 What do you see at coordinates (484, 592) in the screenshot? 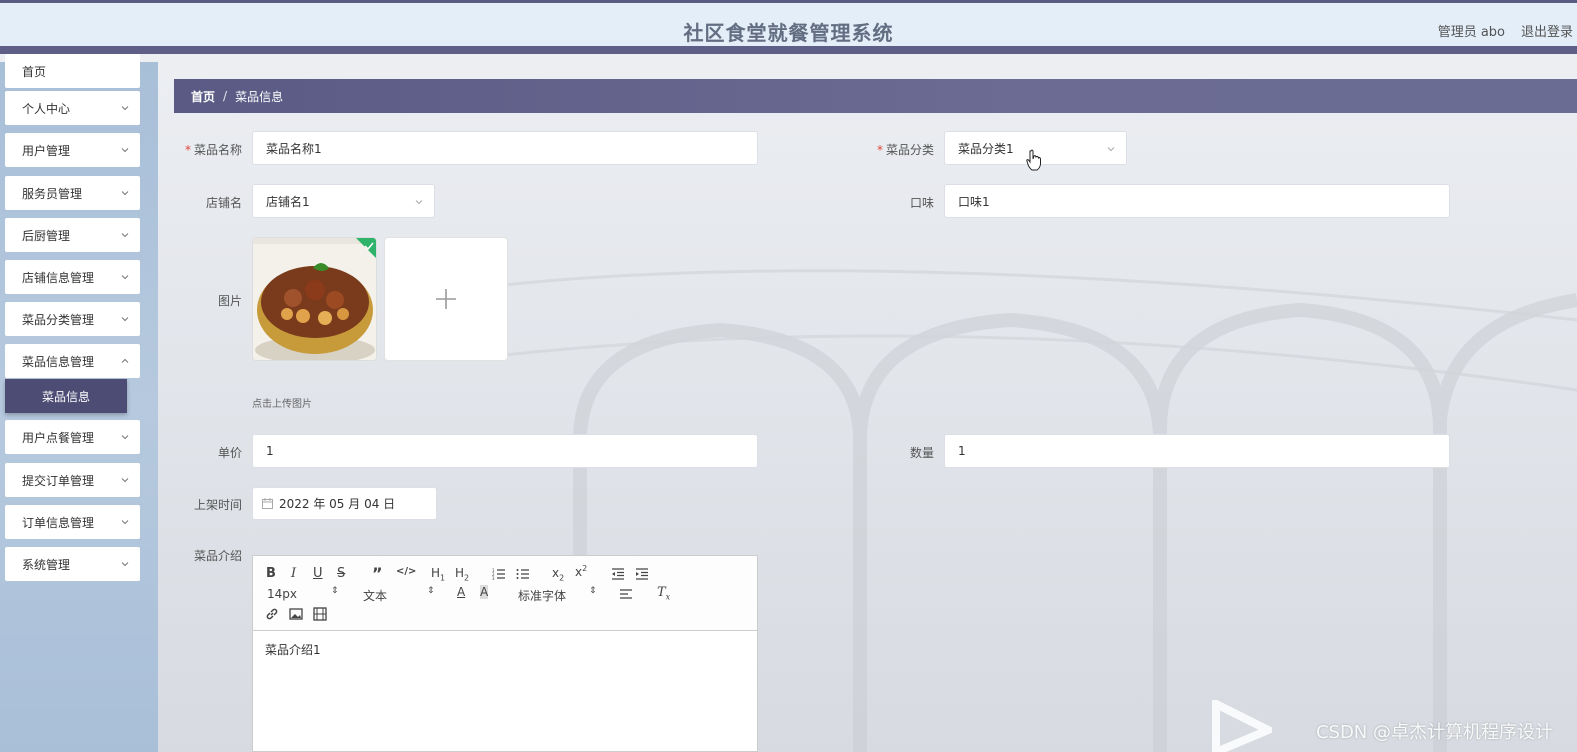
I see `background-color-icon: A` at bounding box center [484, 592].